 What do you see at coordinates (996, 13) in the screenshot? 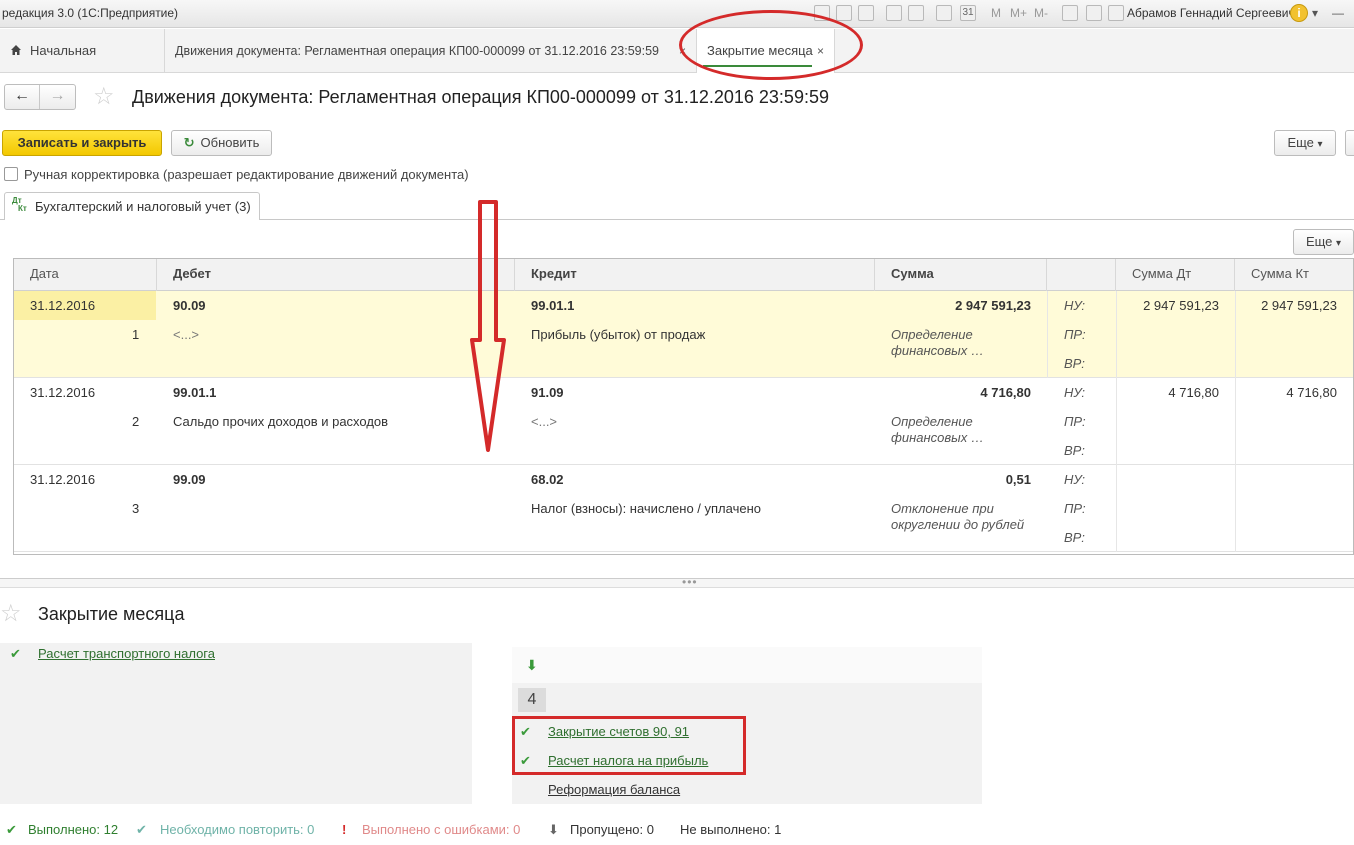
I see `memory-m-button: M` at bounding box center [996, 13].